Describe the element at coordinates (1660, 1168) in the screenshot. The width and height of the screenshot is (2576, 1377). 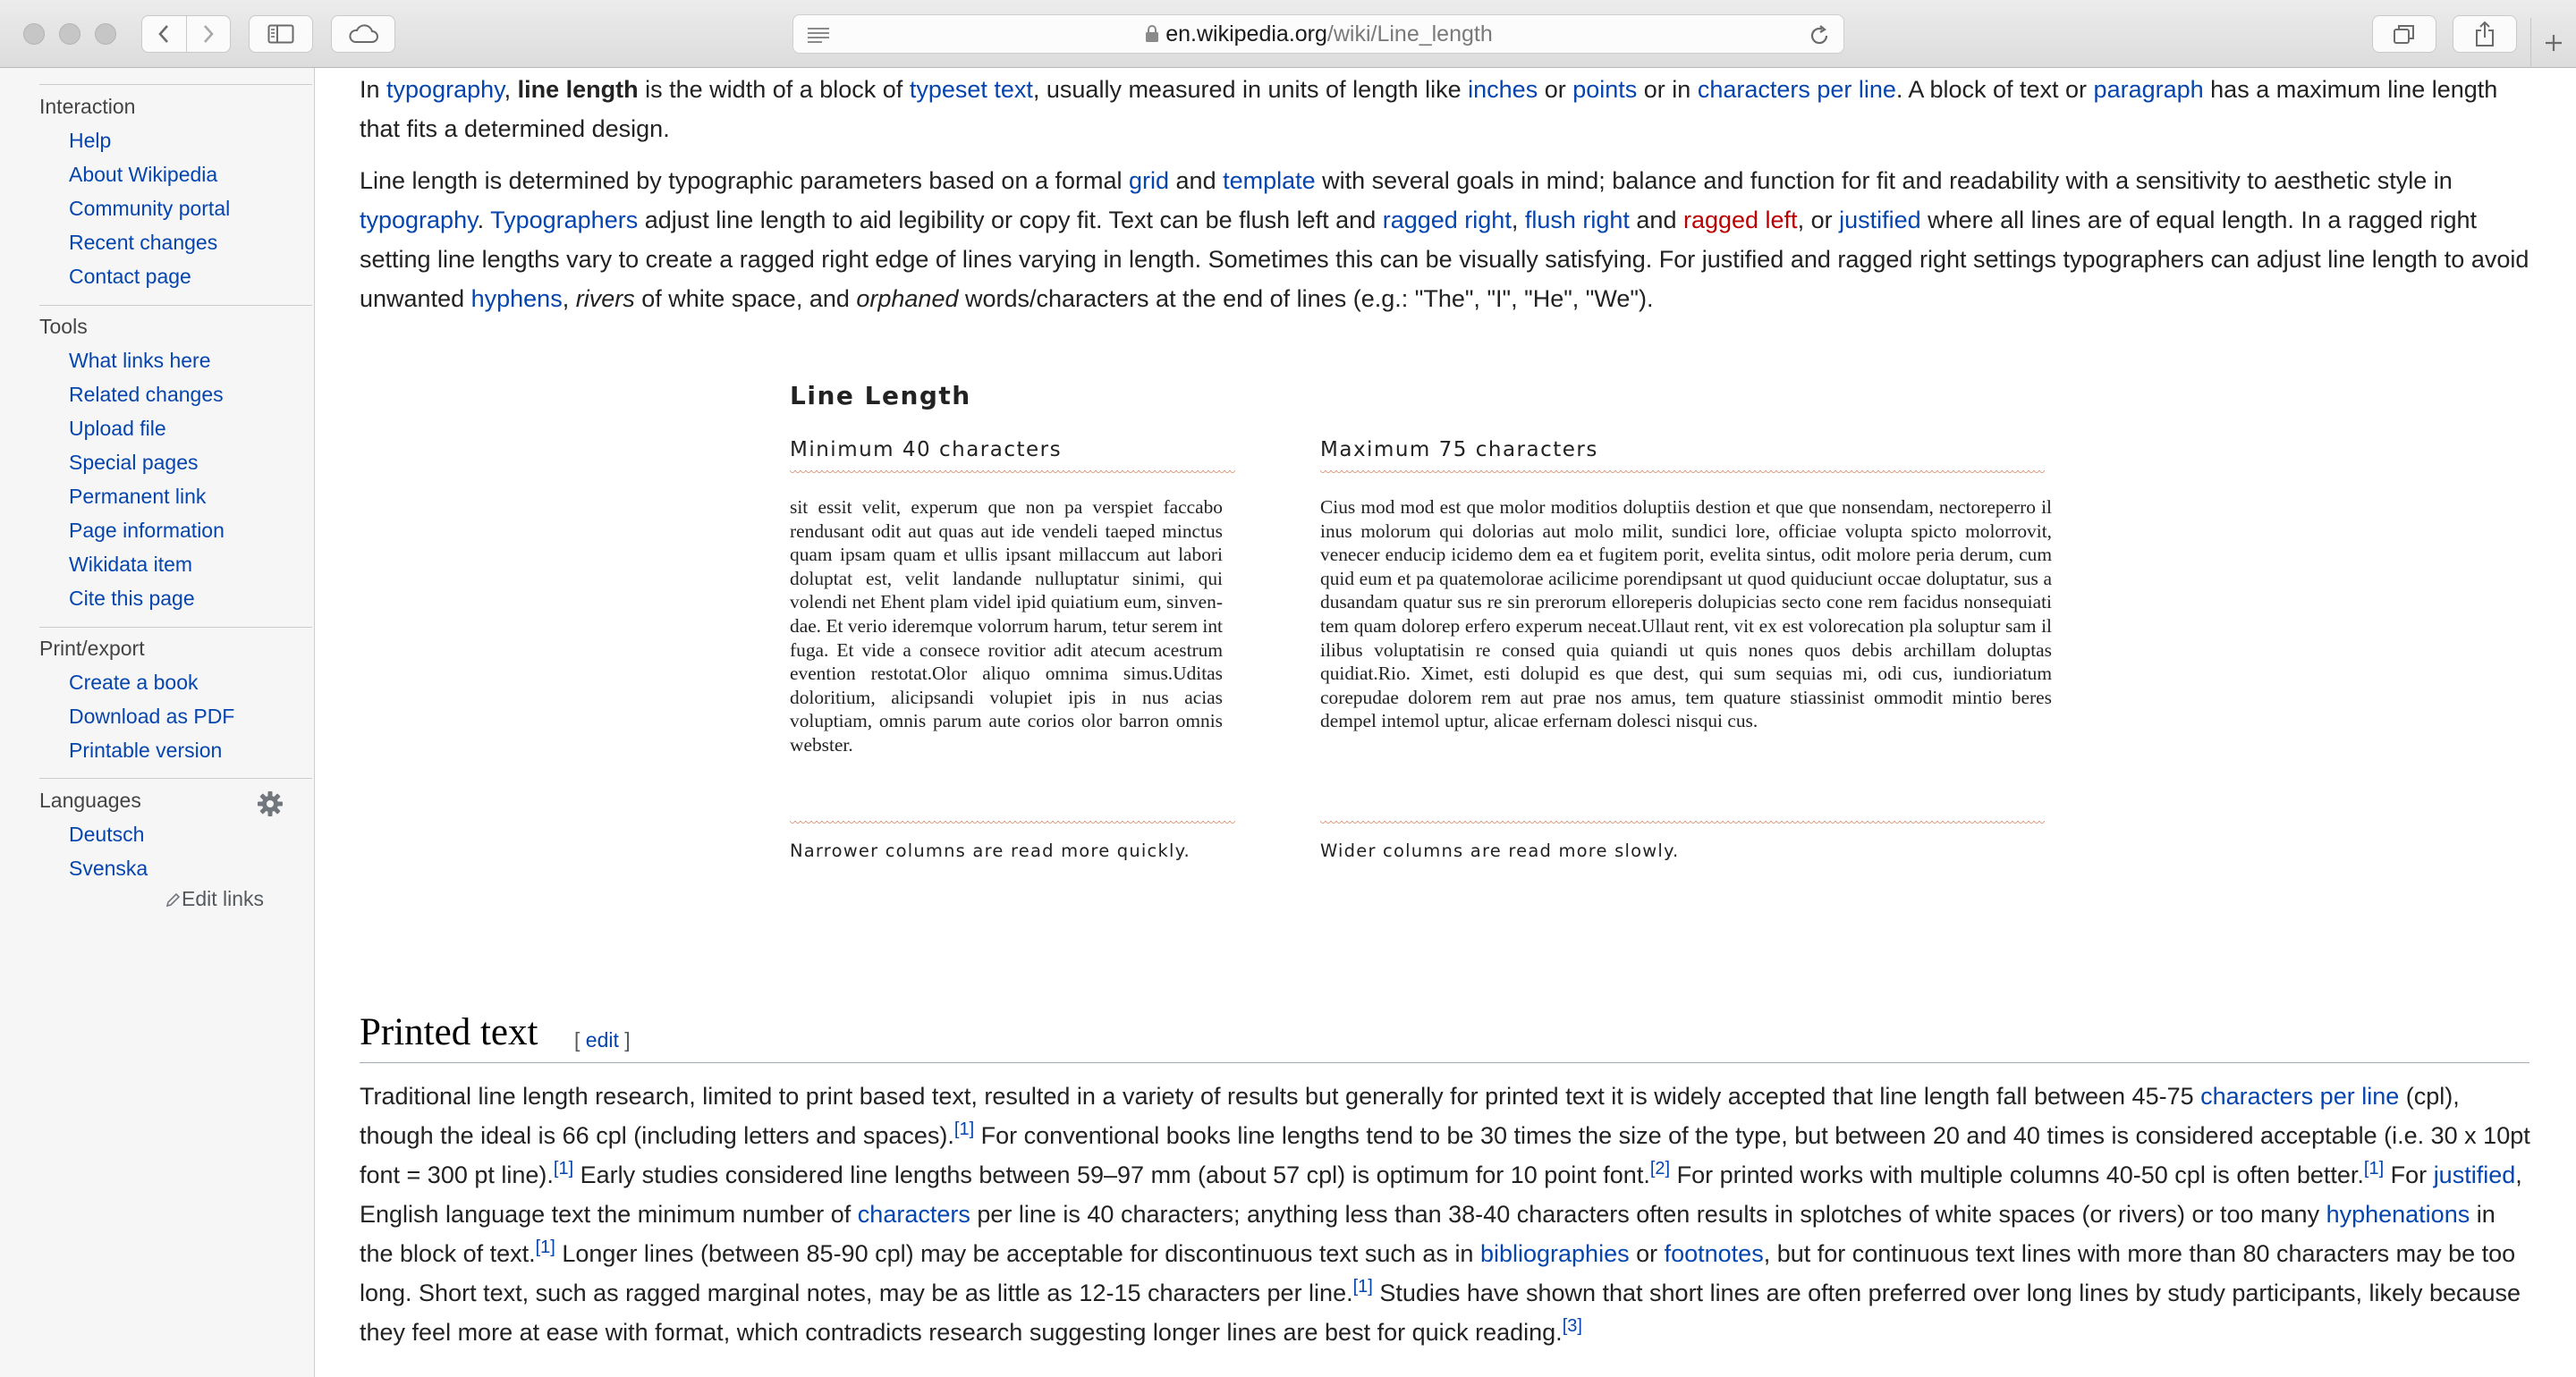
I see `citation-link: [2]` at that location.